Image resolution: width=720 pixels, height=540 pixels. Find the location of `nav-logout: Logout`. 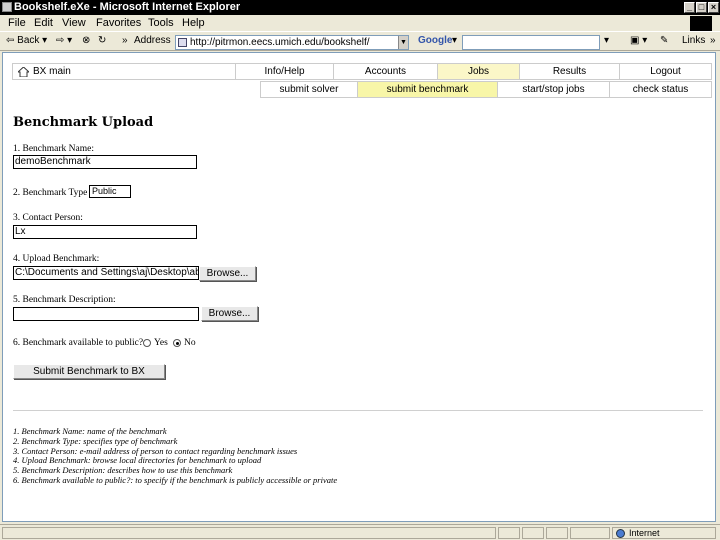

nav-logout: Logout is located at coordinates (666, 71).